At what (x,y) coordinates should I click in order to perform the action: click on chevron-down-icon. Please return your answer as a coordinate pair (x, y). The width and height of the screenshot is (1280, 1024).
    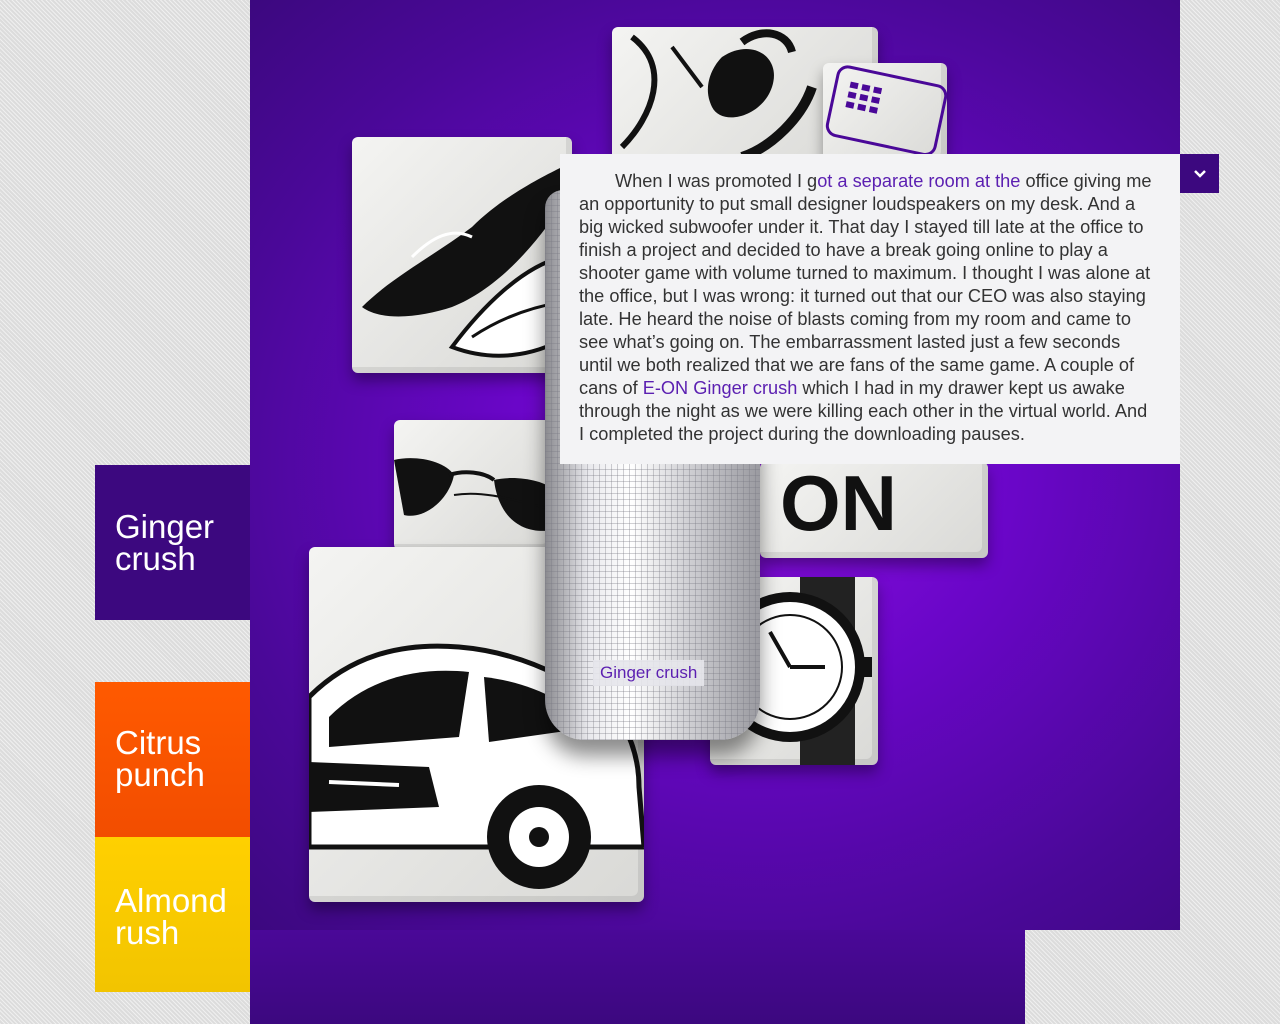
    Looking at the image, I should click on (1199, 173).